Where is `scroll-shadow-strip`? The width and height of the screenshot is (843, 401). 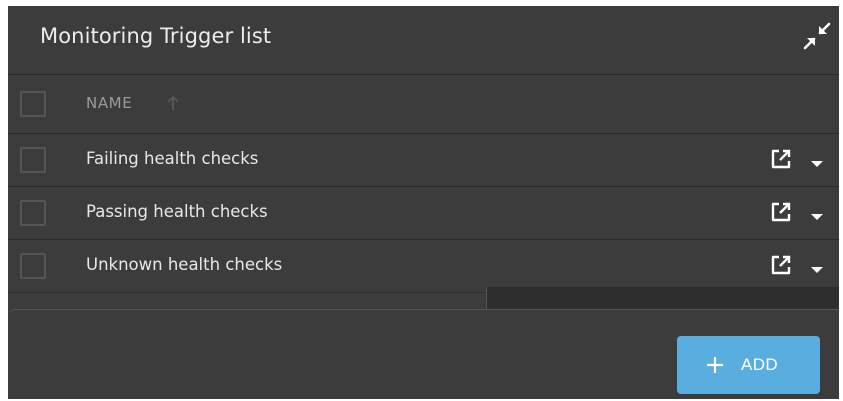 scroll-shadow-strip is located at coordinates (662, 298).